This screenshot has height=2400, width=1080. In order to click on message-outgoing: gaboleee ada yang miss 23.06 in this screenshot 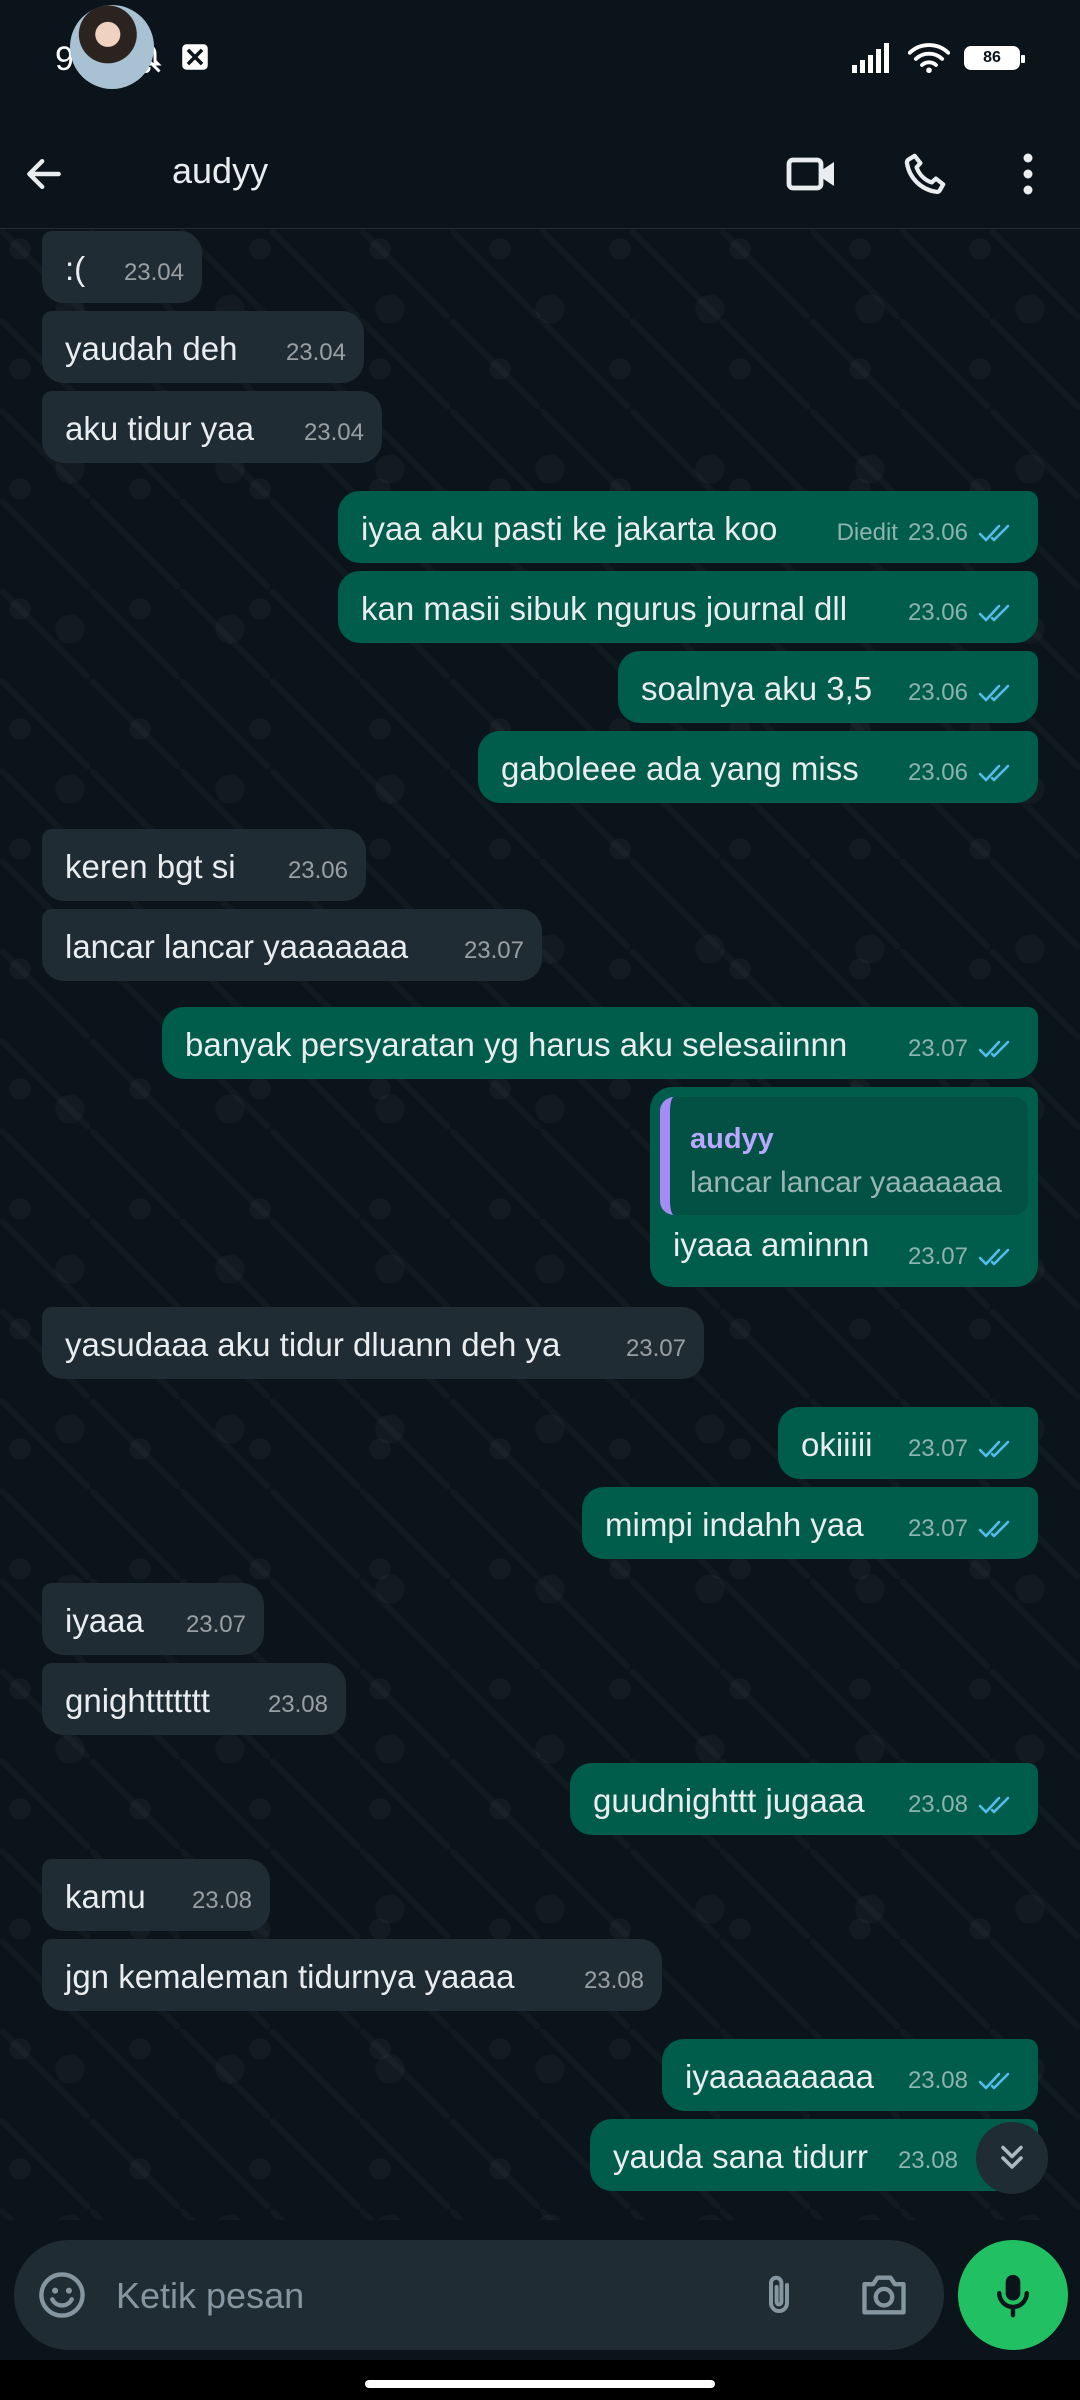, I will do `click(758, 767)`.